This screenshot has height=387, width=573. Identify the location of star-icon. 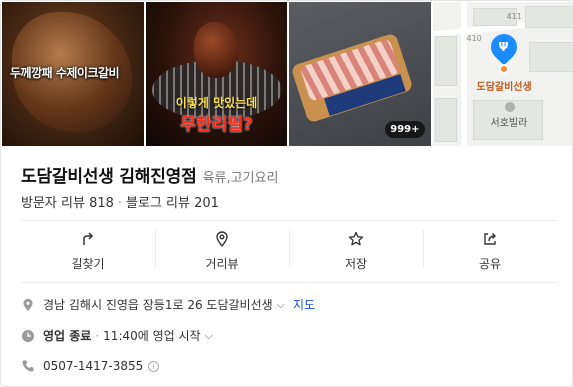
(356, 238).